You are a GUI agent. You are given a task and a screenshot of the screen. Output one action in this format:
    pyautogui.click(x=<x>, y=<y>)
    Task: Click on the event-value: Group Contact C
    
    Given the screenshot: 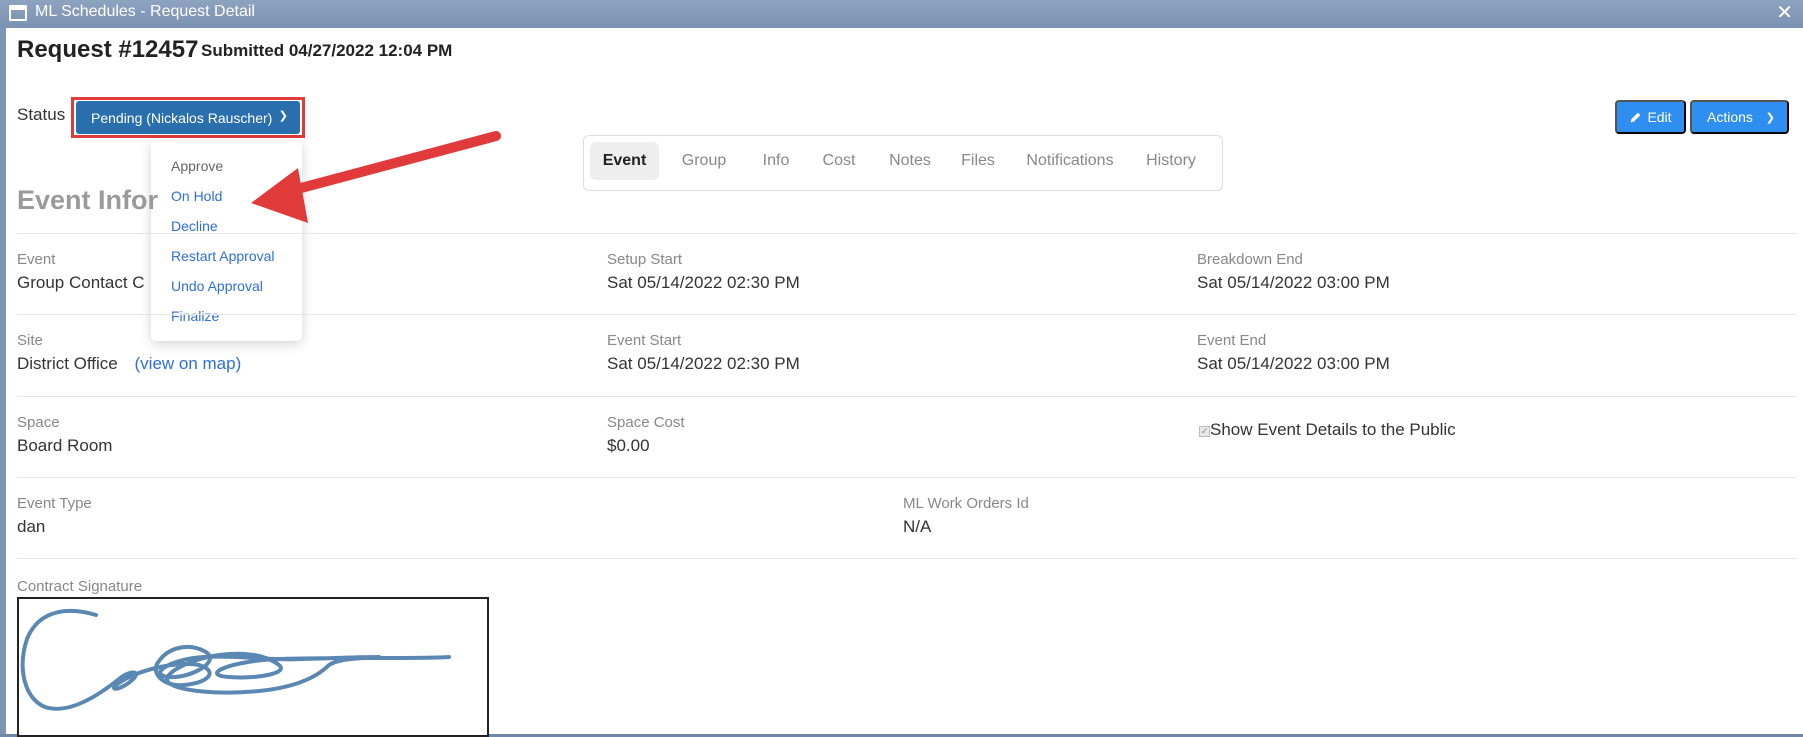 What is the action you would take?
    pyautogui.click(x=81, y=282)
    